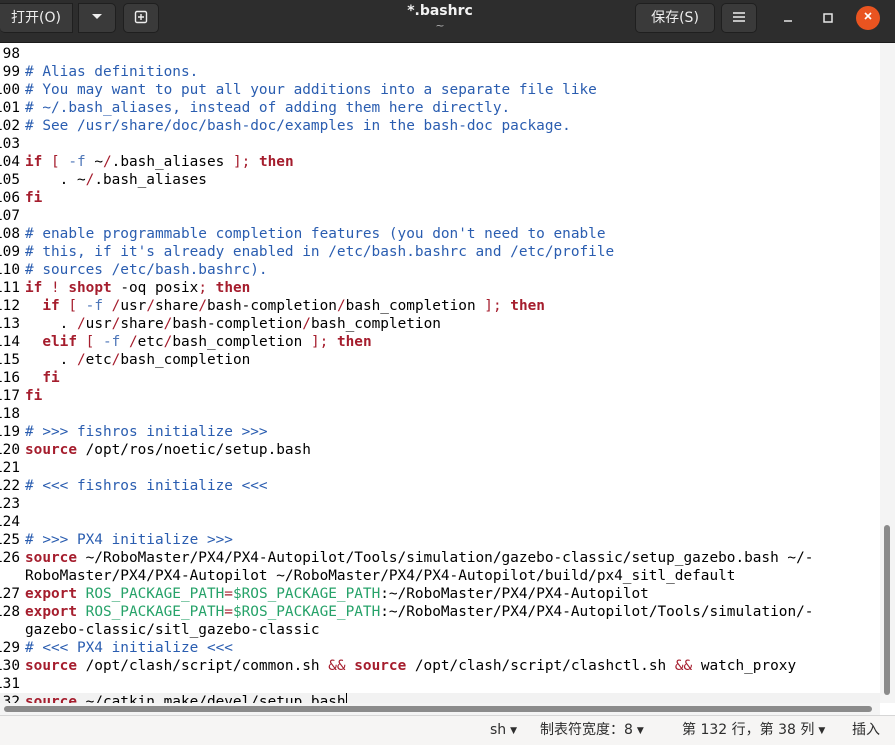 The width and height of the screenshot is (895, 745). Describe the element at coordinates (141, 18) in the screenshot. I see `new-tab-button` at that location.